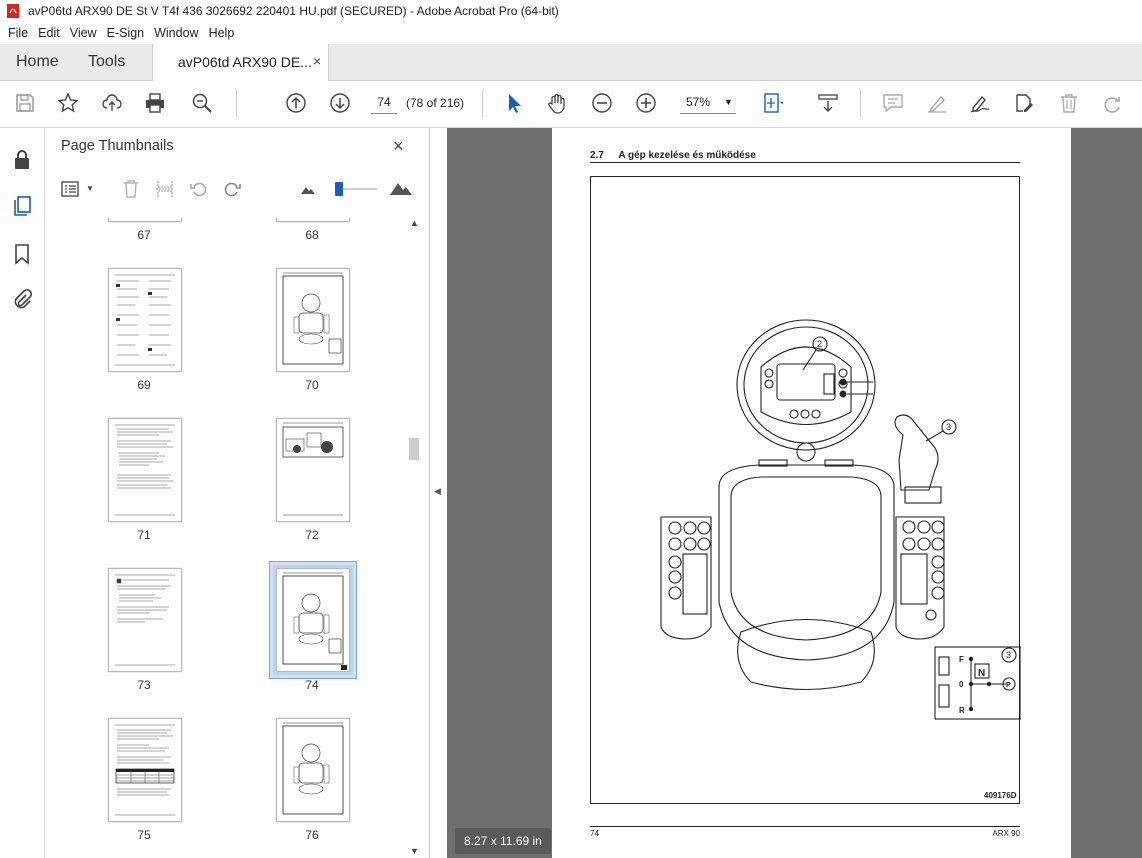 The width and height of the screenshot is (1142, 858). I want to click on tab-document: avP06td ARX90 DE... ×, so click(240, 62).